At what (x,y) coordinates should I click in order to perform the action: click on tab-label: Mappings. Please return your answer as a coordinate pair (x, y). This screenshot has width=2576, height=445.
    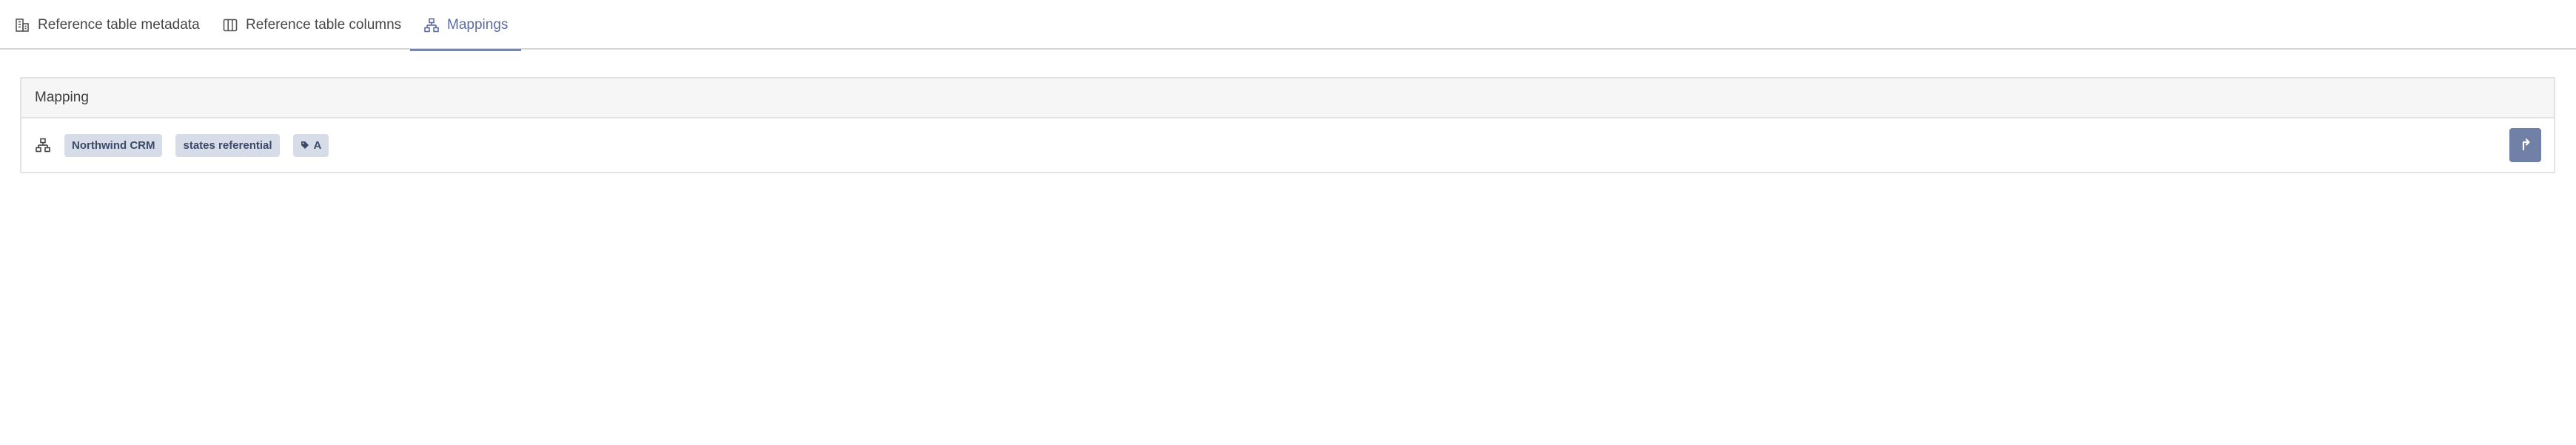
    Looking at the image, I should click on (478, 25).